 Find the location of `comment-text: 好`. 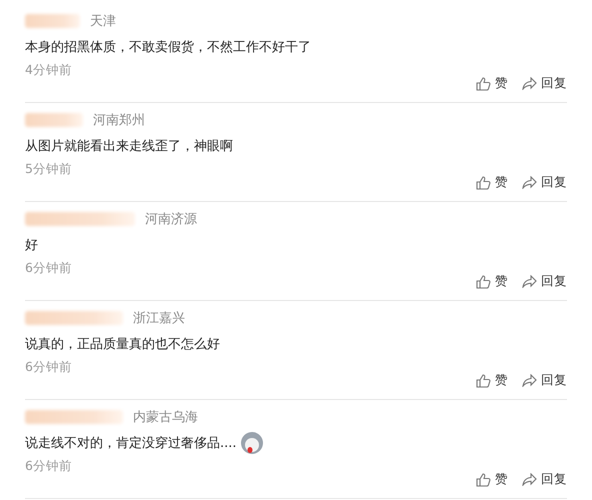

comment-text: 好 is located at coordinates (31, 245).